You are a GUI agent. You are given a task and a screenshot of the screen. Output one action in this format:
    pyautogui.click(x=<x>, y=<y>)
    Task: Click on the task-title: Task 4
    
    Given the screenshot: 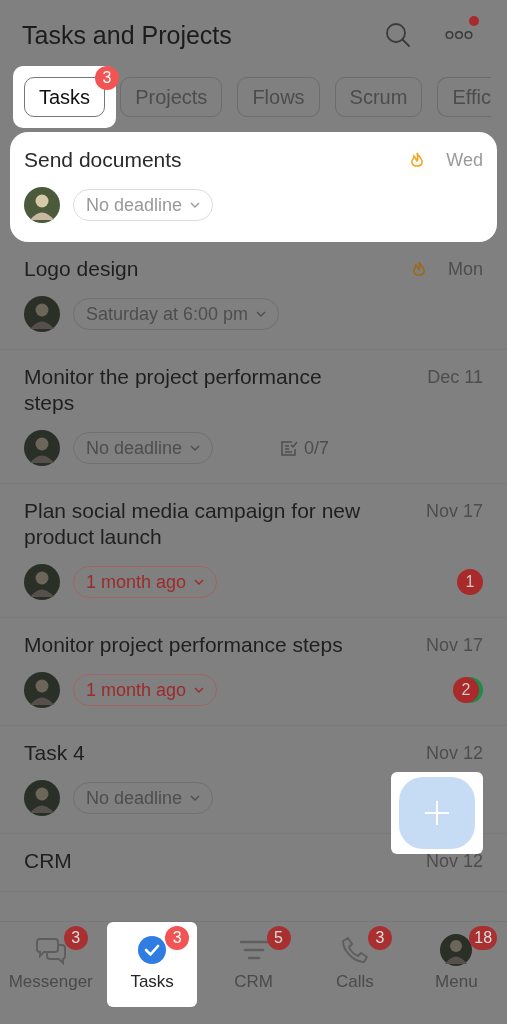 What is the action you would take?
    pyautogui.click(x=54, y=753)
    